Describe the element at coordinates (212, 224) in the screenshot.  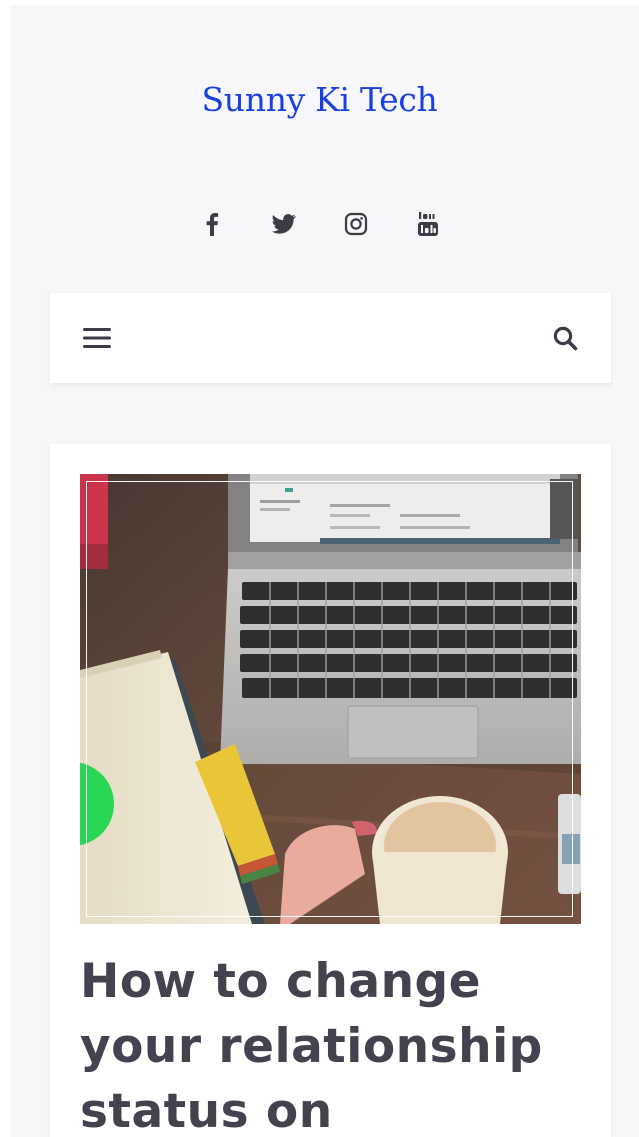
I see `facebook-icon` at that location.